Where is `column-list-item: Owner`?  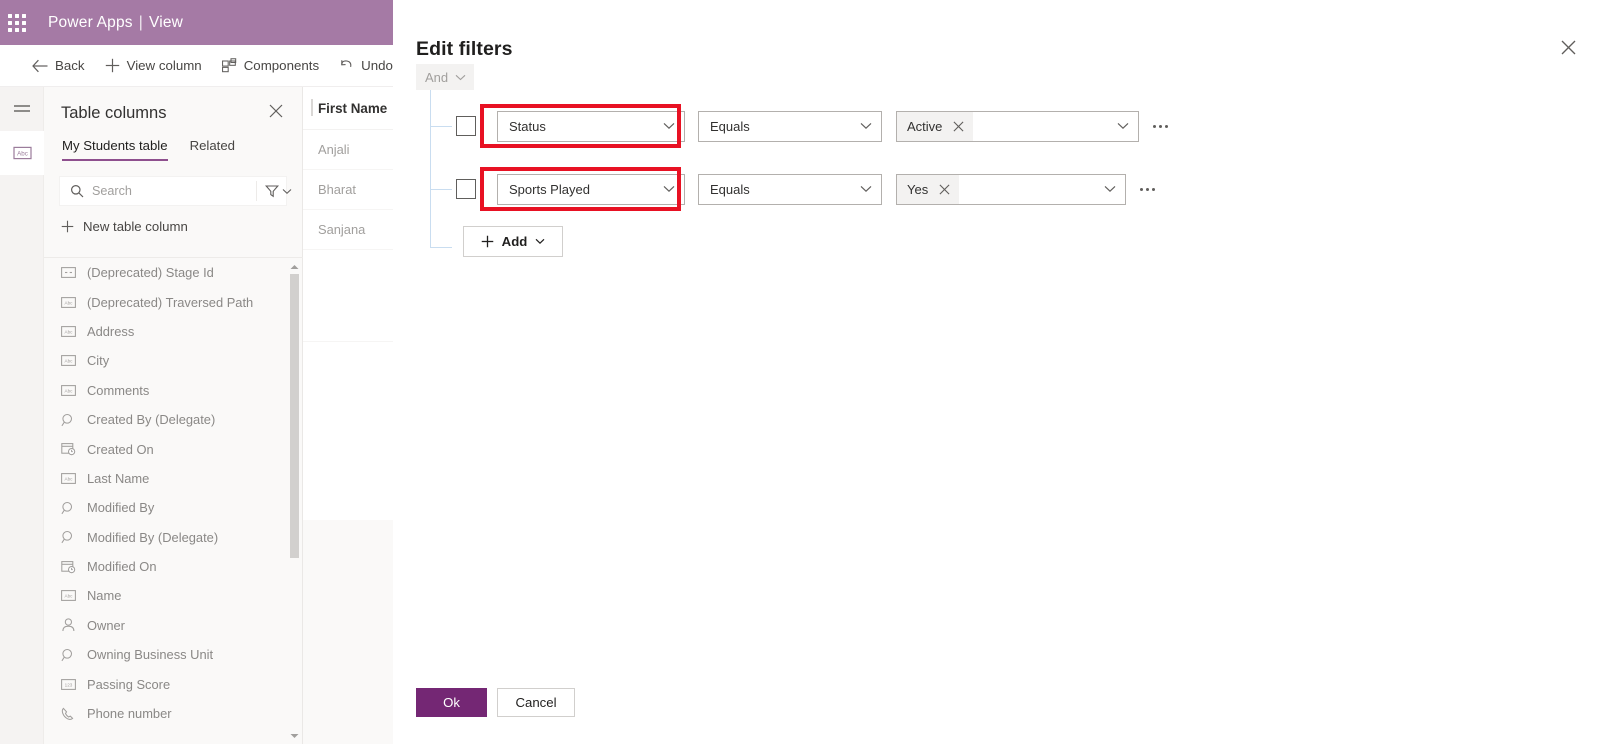
column-list-item: Owner is located at coordinates (173, 625).